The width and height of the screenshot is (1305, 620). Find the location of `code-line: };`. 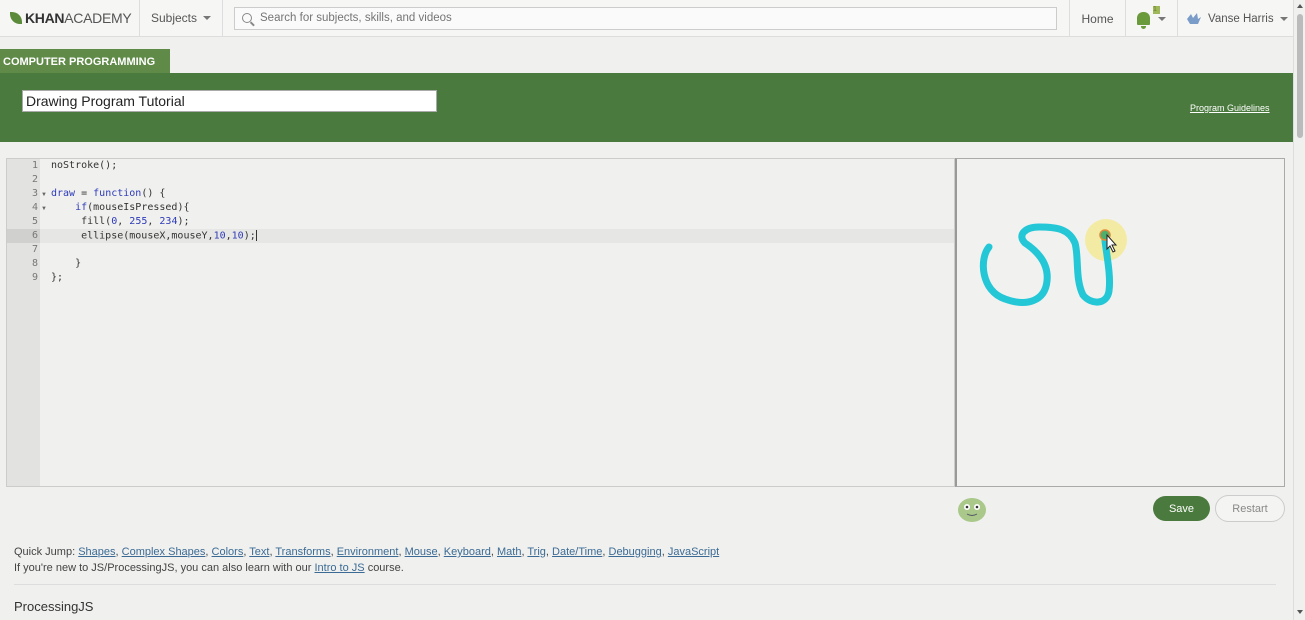

code-line: }; is located at coordinates (57, 277).